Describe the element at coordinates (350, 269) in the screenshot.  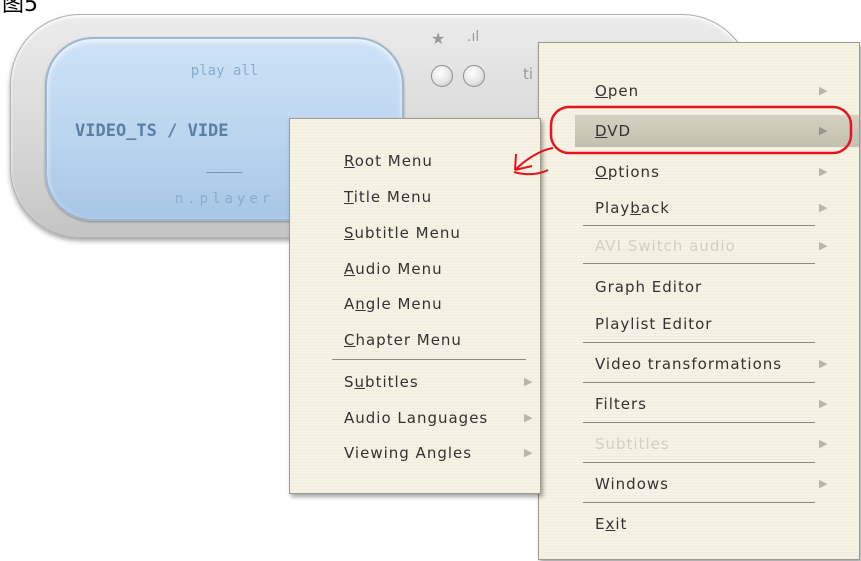
I see `mnemonic: A` at that location.